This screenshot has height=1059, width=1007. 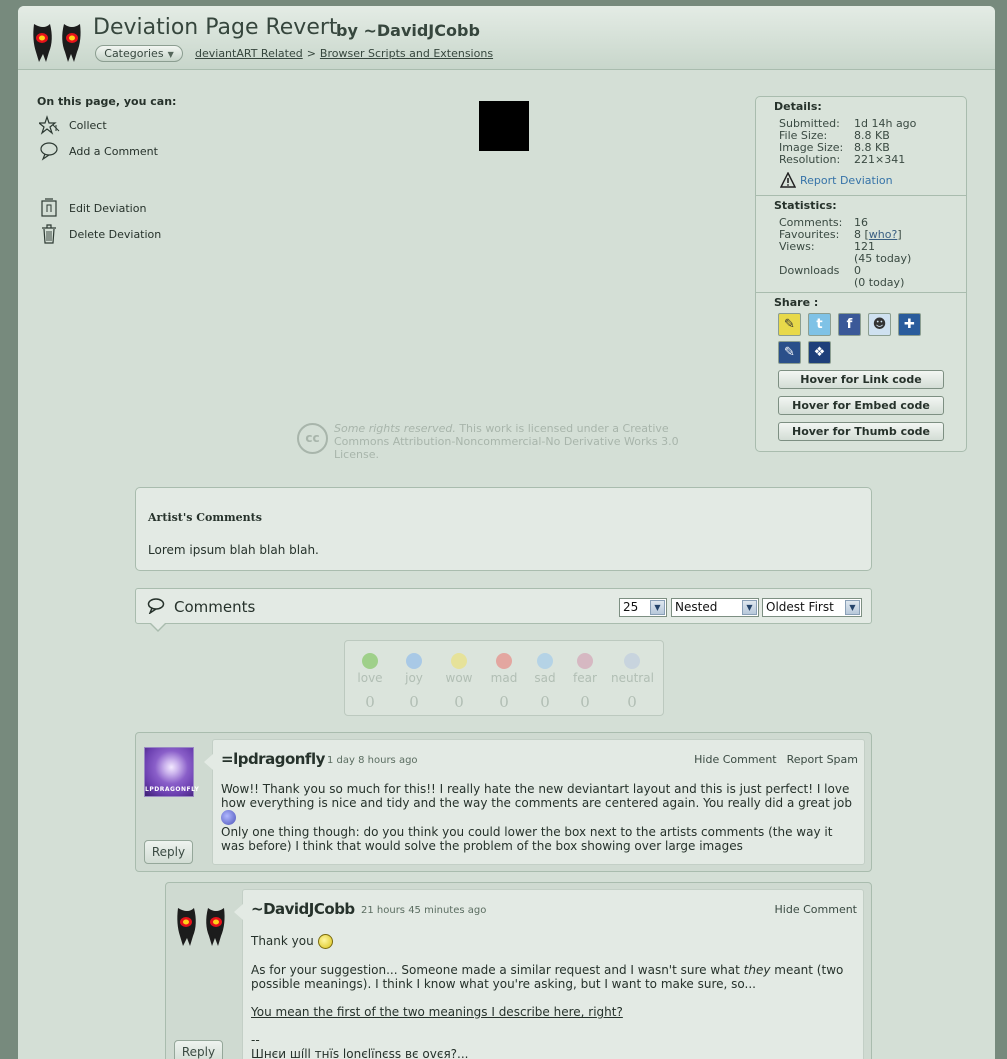 I want to click on creative-commons-icon: cc, so click(x=312, y=438).